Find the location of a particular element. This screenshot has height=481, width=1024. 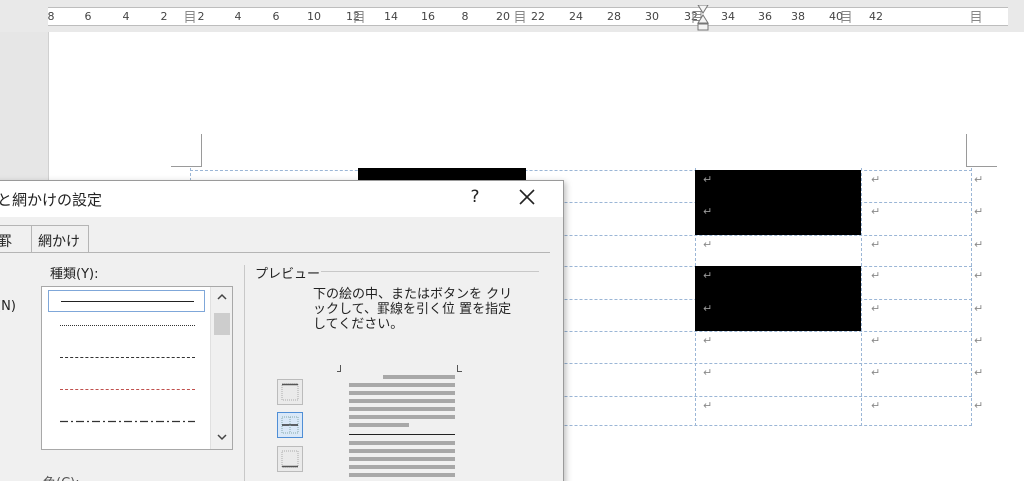

dotted-line is located at coordinates (127, 325).